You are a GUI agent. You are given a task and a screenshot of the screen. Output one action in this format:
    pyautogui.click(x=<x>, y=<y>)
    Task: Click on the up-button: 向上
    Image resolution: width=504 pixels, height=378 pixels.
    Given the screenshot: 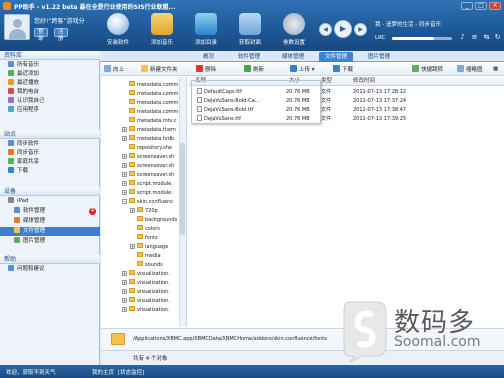 What is the action you would take?
    pyautogui.click(x=114, y=69)
    